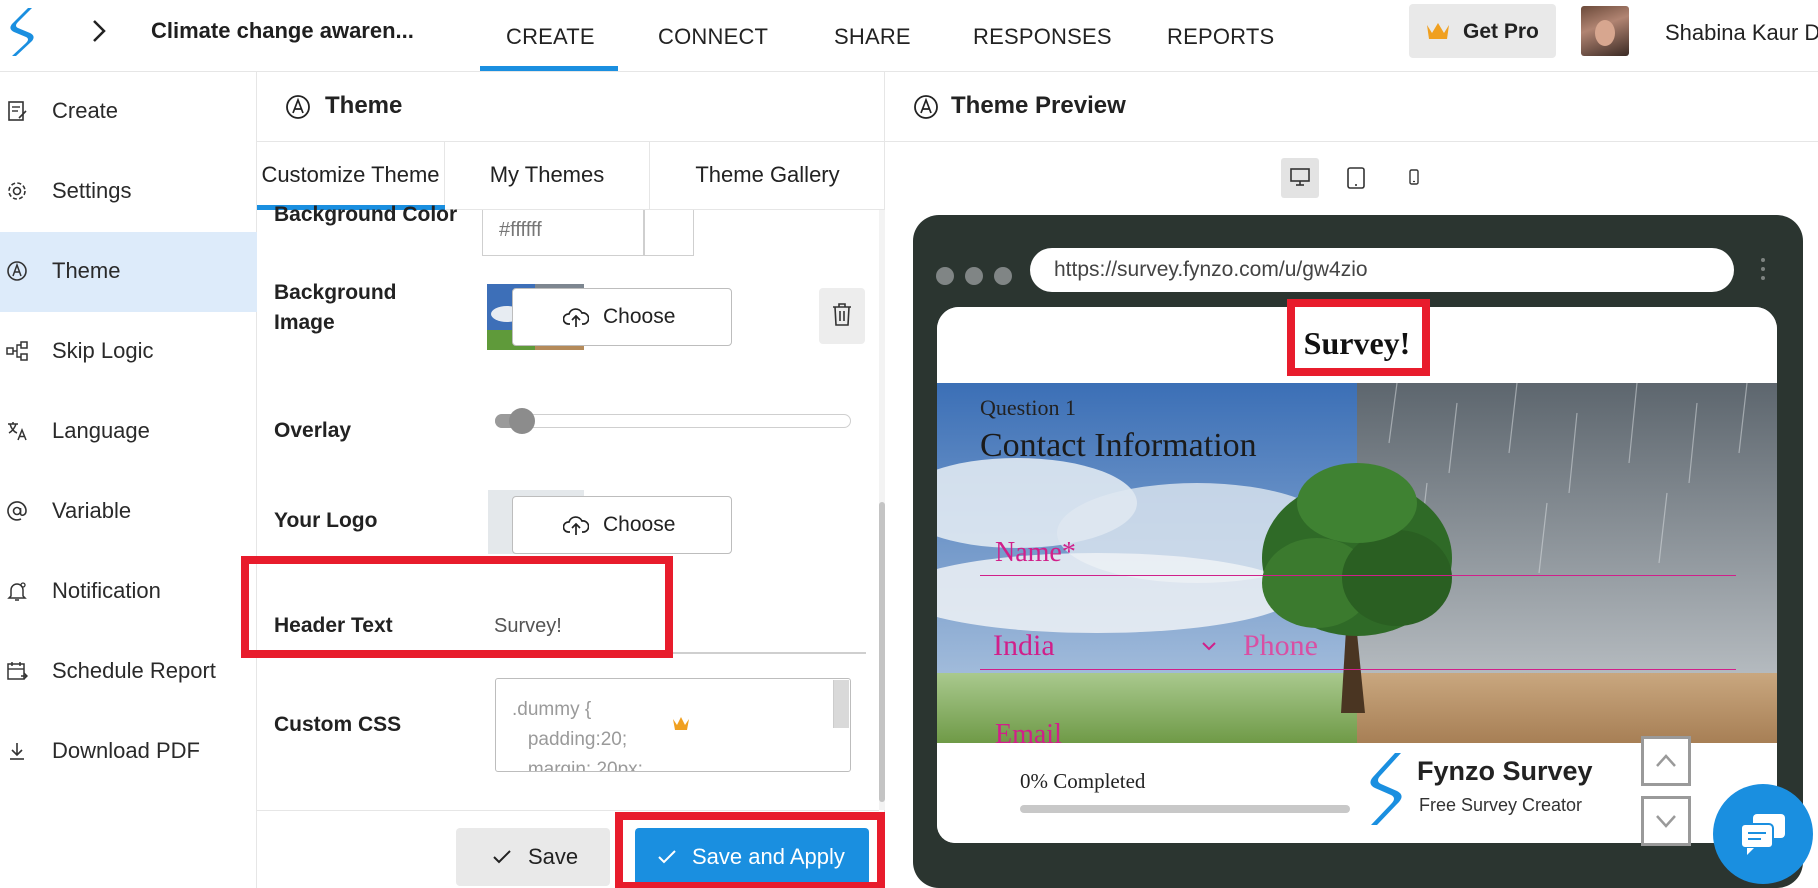  Describe the element at coordinates (767, 176) in the screenshot. I see `tab-theme-gallery: Theme Gallery` at that location.